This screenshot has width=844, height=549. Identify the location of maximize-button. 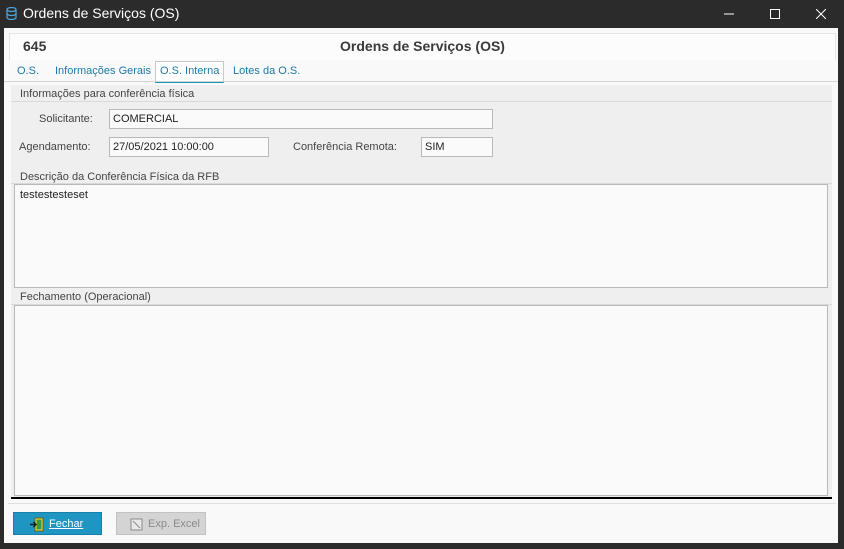
(775, 14).